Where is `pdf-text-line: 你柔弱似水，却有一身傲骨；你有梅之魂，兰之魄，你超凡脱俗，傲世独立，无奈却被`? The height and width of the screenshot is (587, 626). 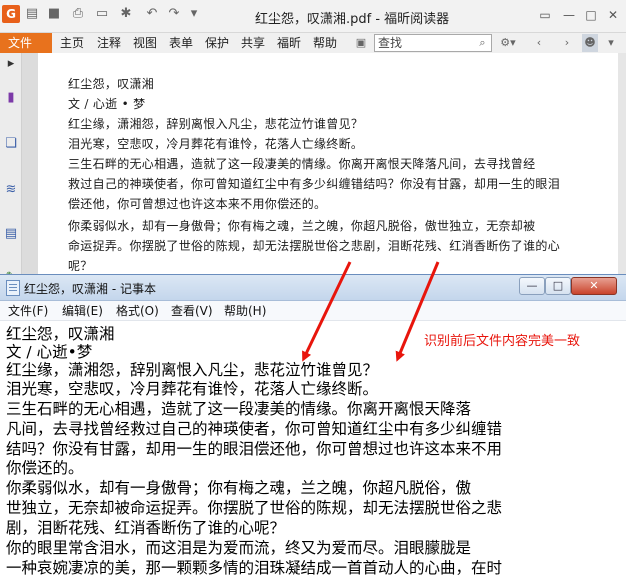
pdf-text-line: 你柔弱似水，却有一身傲骨；你有梅之魂，兰之魄，你超凡脱俗，傲世独立，无奈却被 is located at coordinates (302, 226).